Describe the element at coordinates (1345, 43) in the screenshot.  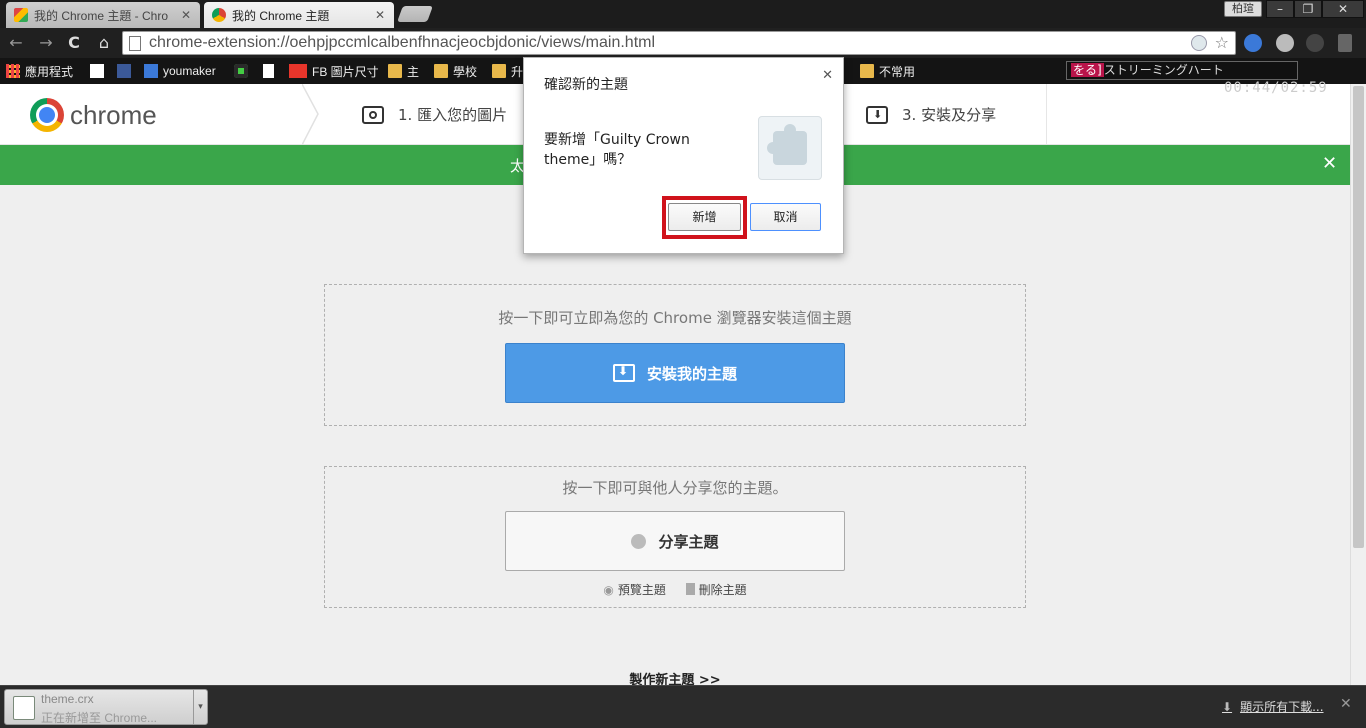
I see `menu-icon` at that location.